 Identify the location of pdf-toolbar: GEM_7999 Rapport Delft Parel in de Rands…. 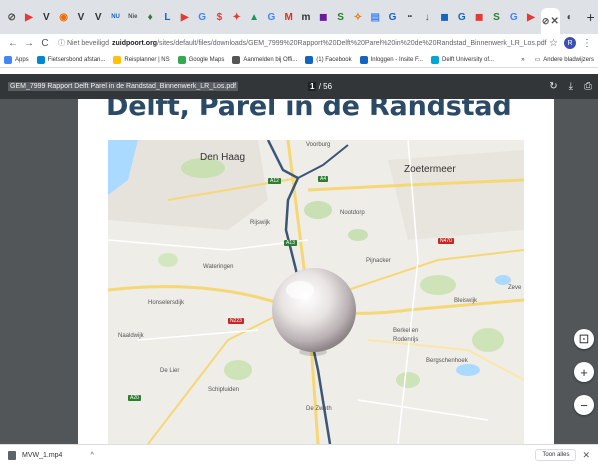
(299, 86).